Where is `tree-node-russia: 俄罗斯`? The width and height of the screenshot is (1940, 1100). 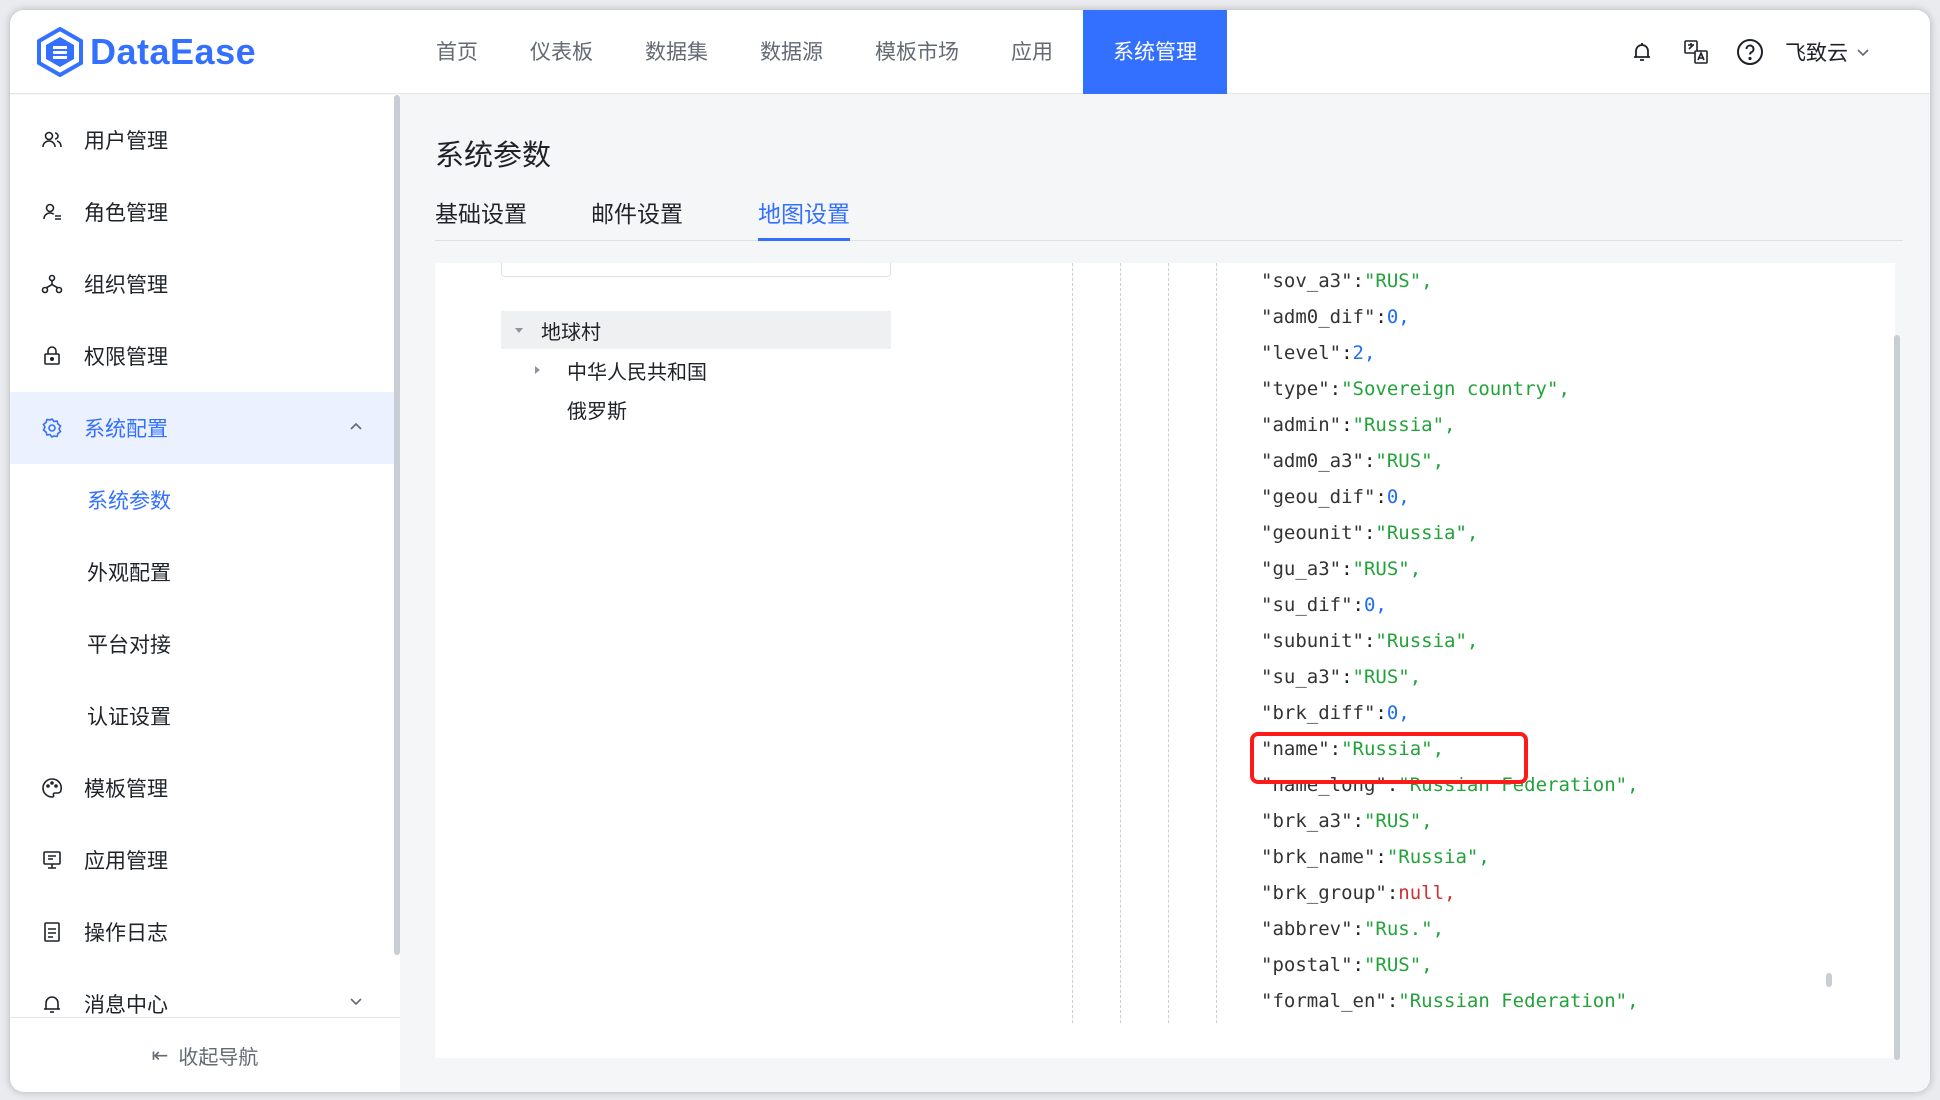 tree-node-russia: 俄罗斯 is located at coordinates (577, 409).